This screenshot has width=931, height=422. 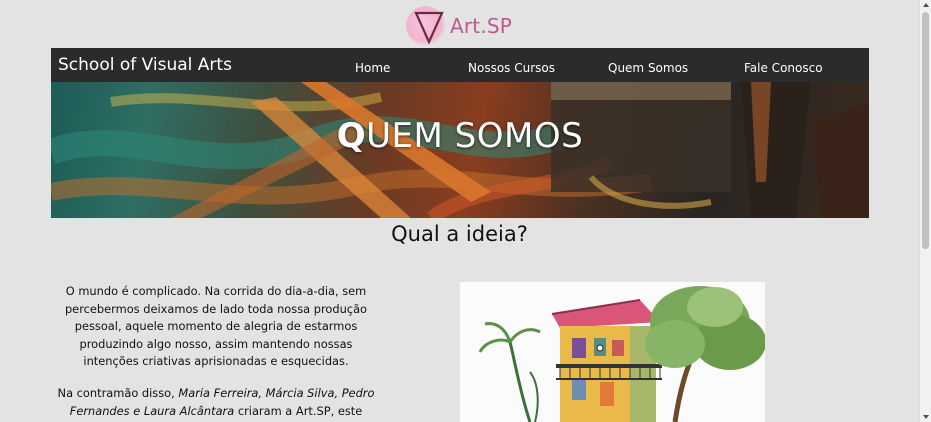 What do you see at coordinates (925, 130) in the screenshot?
I see `scrollbar-thumb` at bounding box center [925, 130].